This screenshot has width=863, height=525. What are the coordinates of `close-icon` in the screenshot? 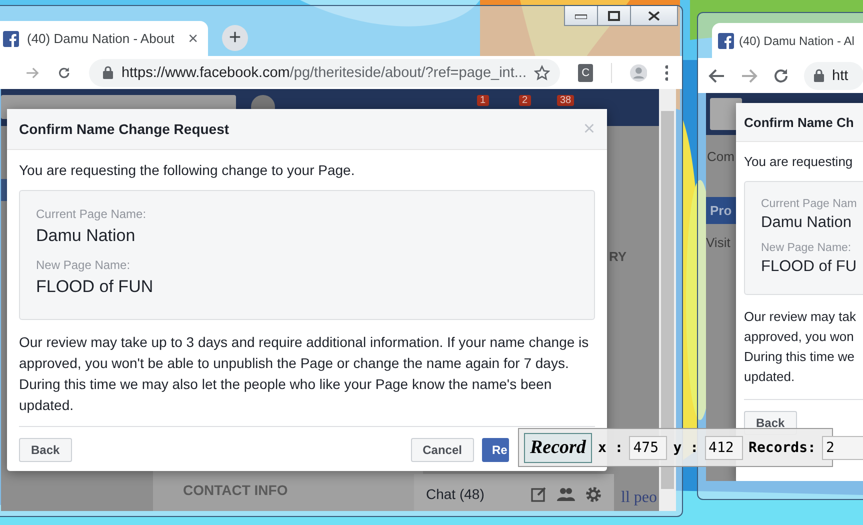 It's located at (654, 15).